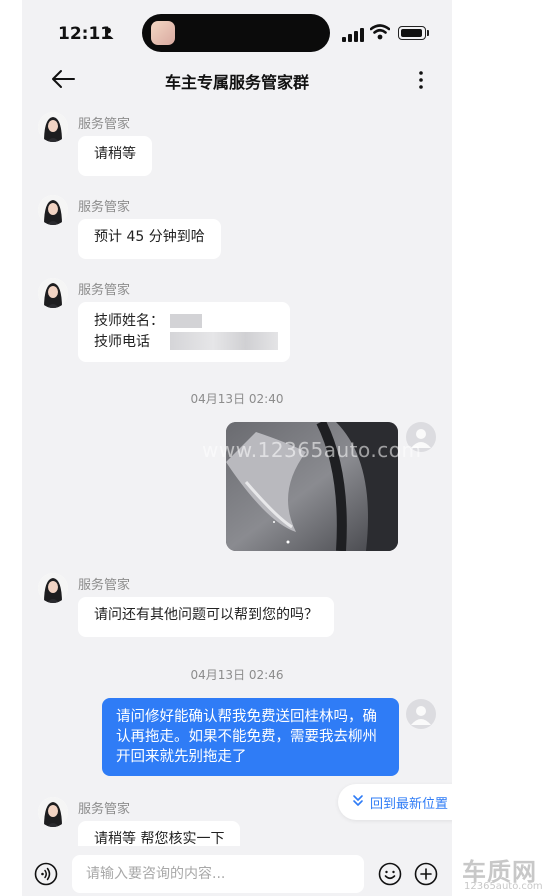  I want to click on person-icon, so click(108, 33).